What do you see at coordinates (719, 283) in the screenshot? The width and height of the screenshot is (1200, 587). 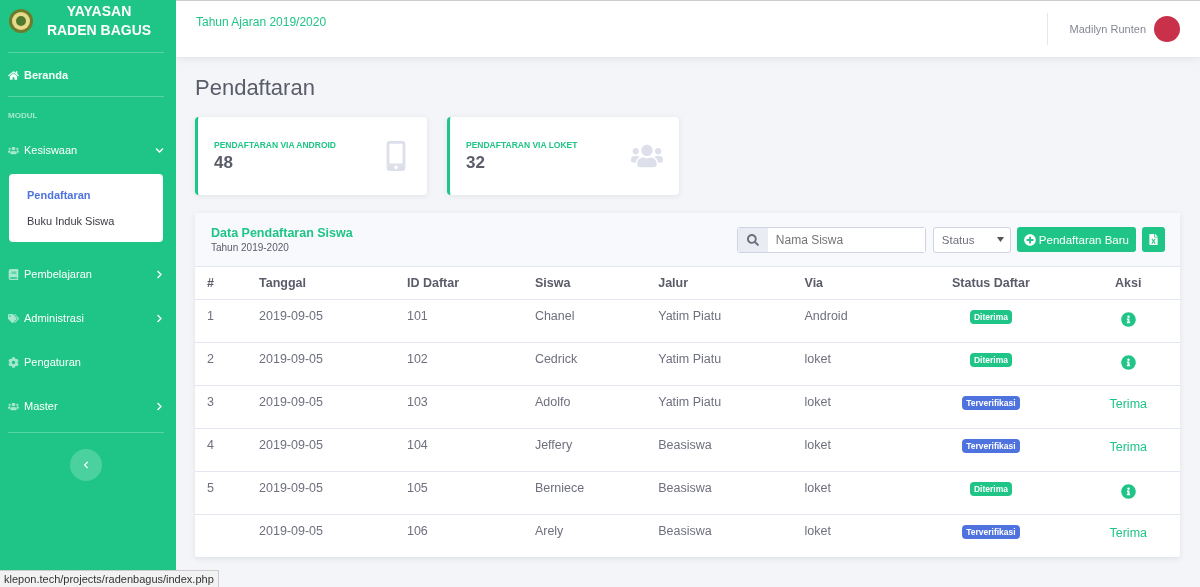 I see `column-header: Jalur` at bounding box center [719, 283].